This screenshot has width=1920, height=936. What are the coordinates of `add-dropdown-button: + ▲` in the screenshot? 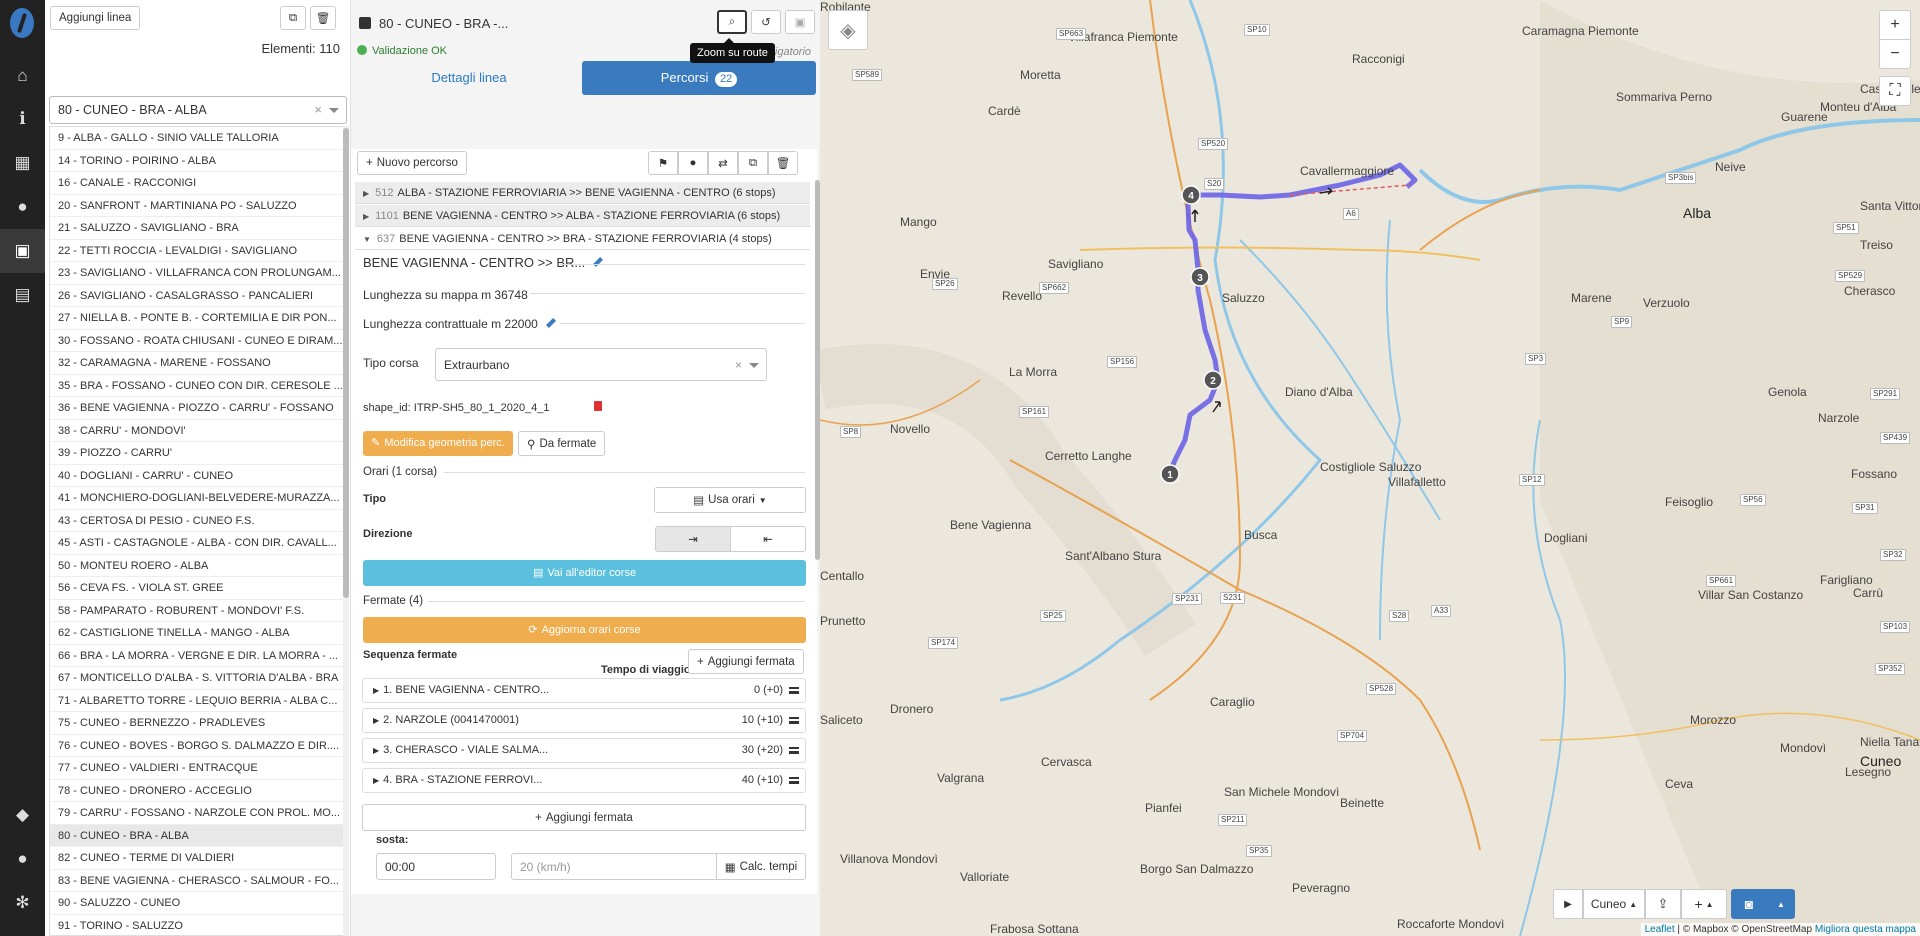 It's located at (1704, 904).